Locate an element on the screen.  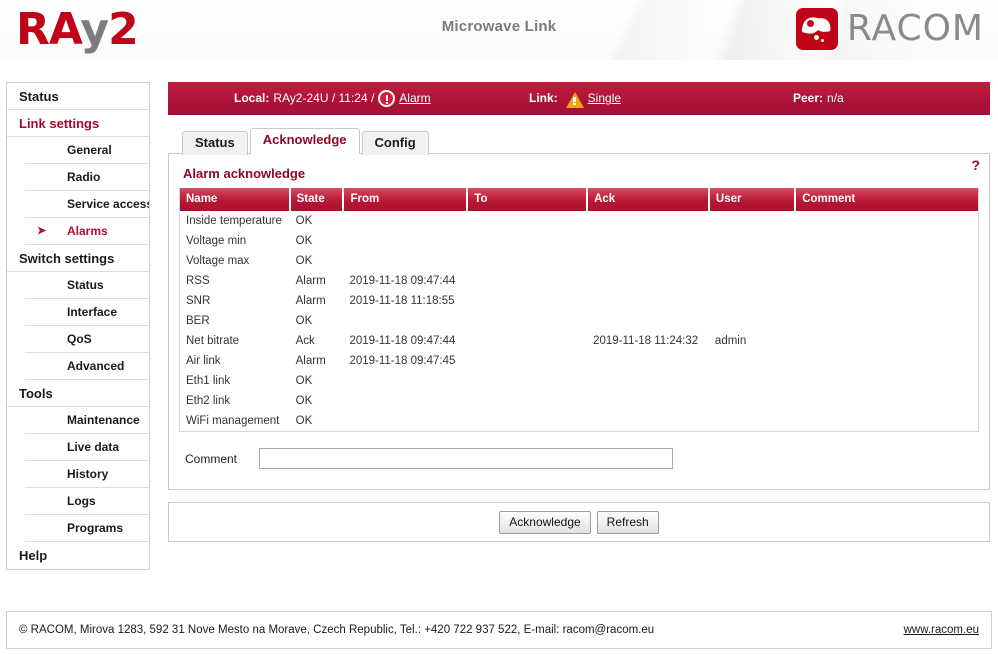
column-header-to: To is located at coordinates (528, 199).